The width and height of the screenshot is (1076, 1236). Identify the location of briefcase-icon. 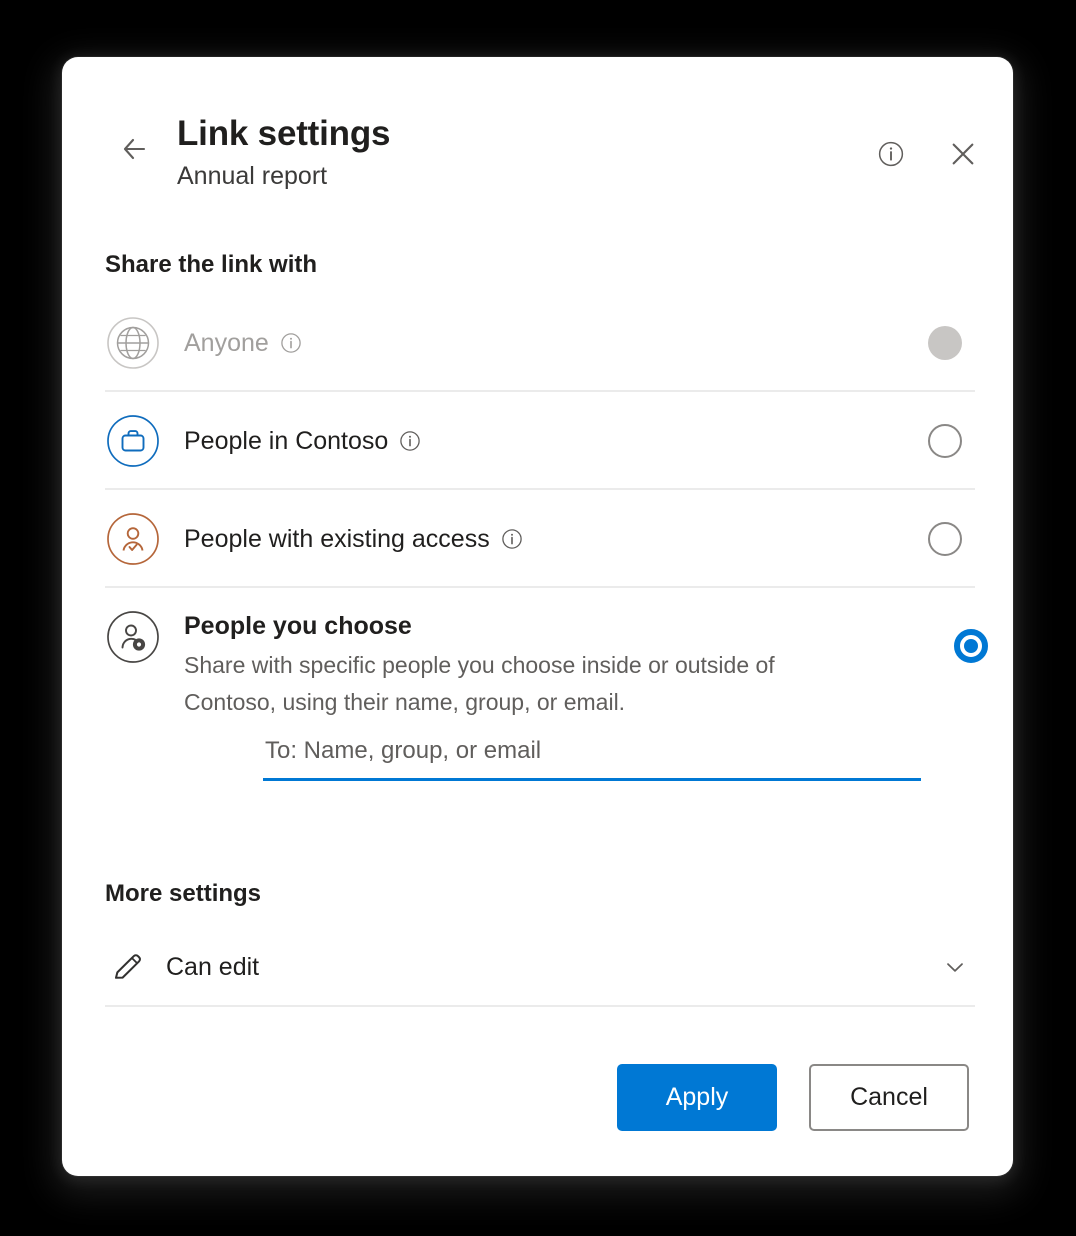
(133, 441).